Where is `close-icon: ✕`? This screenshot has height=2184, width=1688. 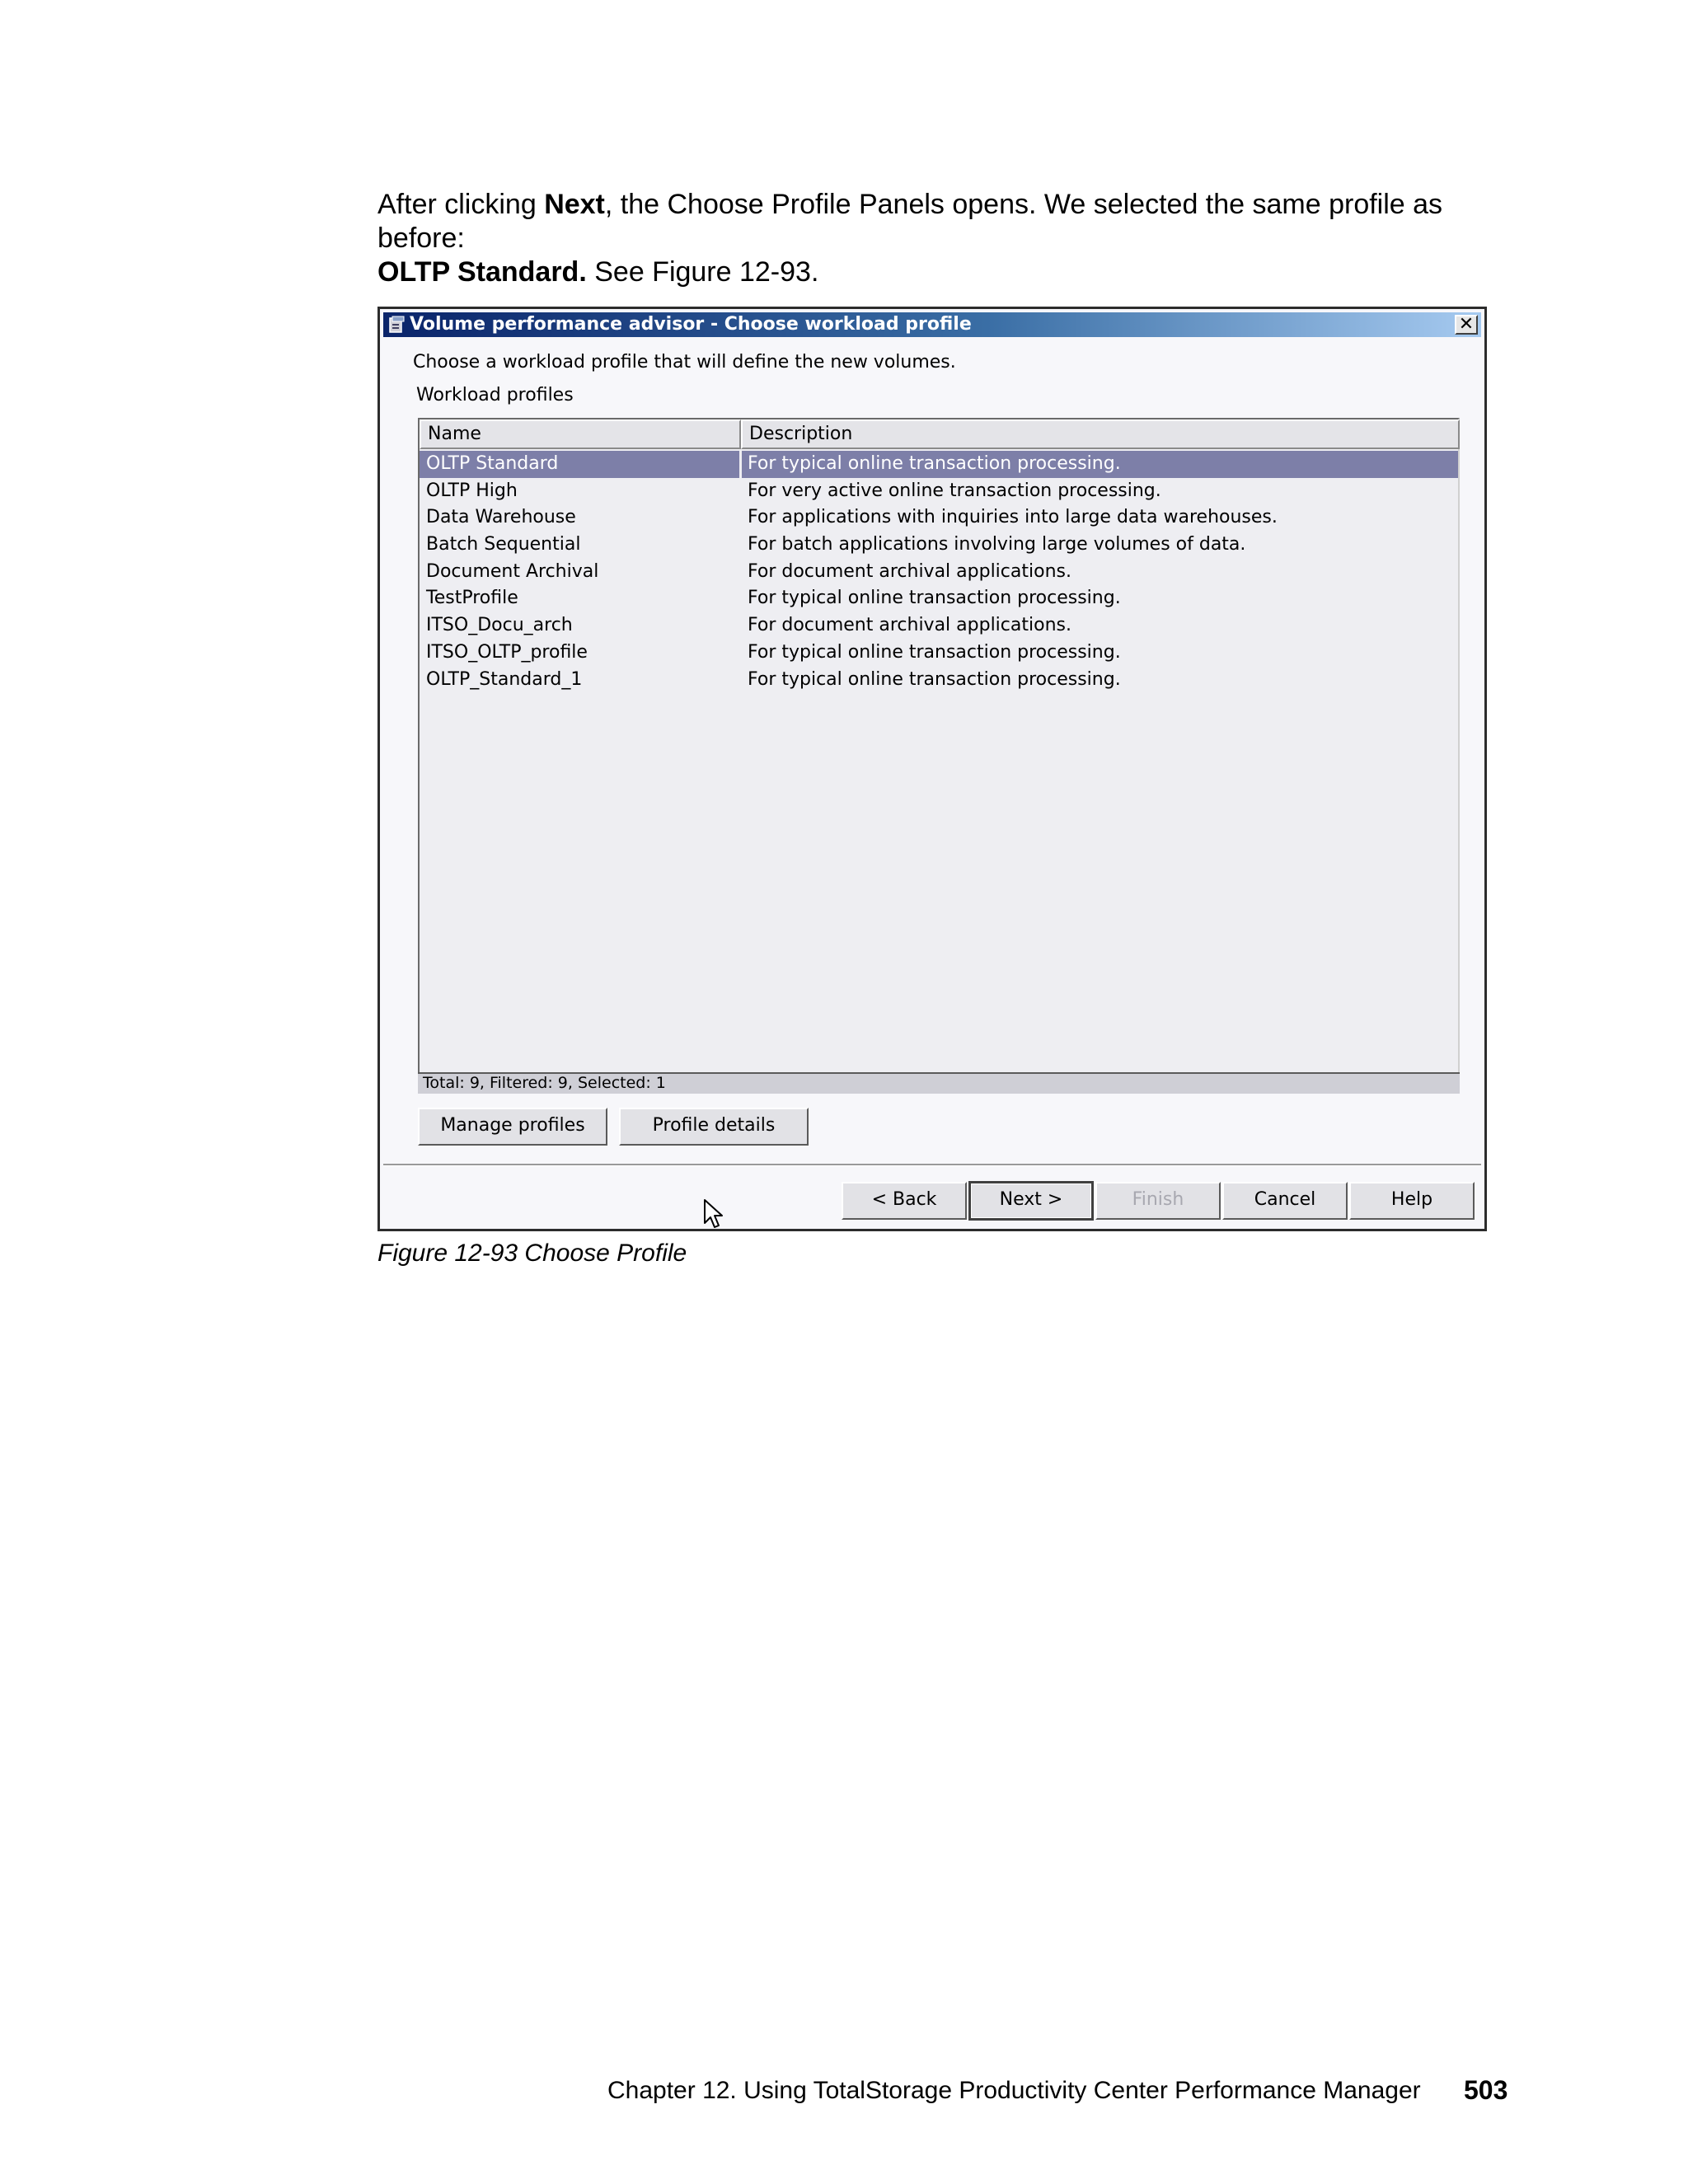
close-icon: ✕ is located at coordinates (1466, 325).